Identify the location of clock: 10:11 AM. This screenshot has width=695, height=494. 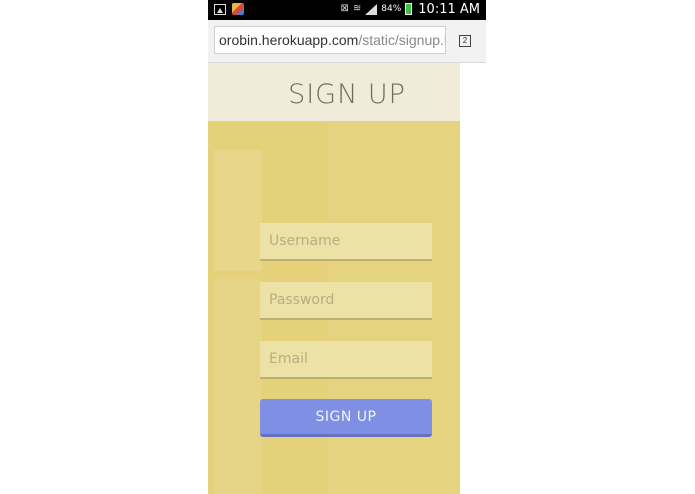
(449, 9).